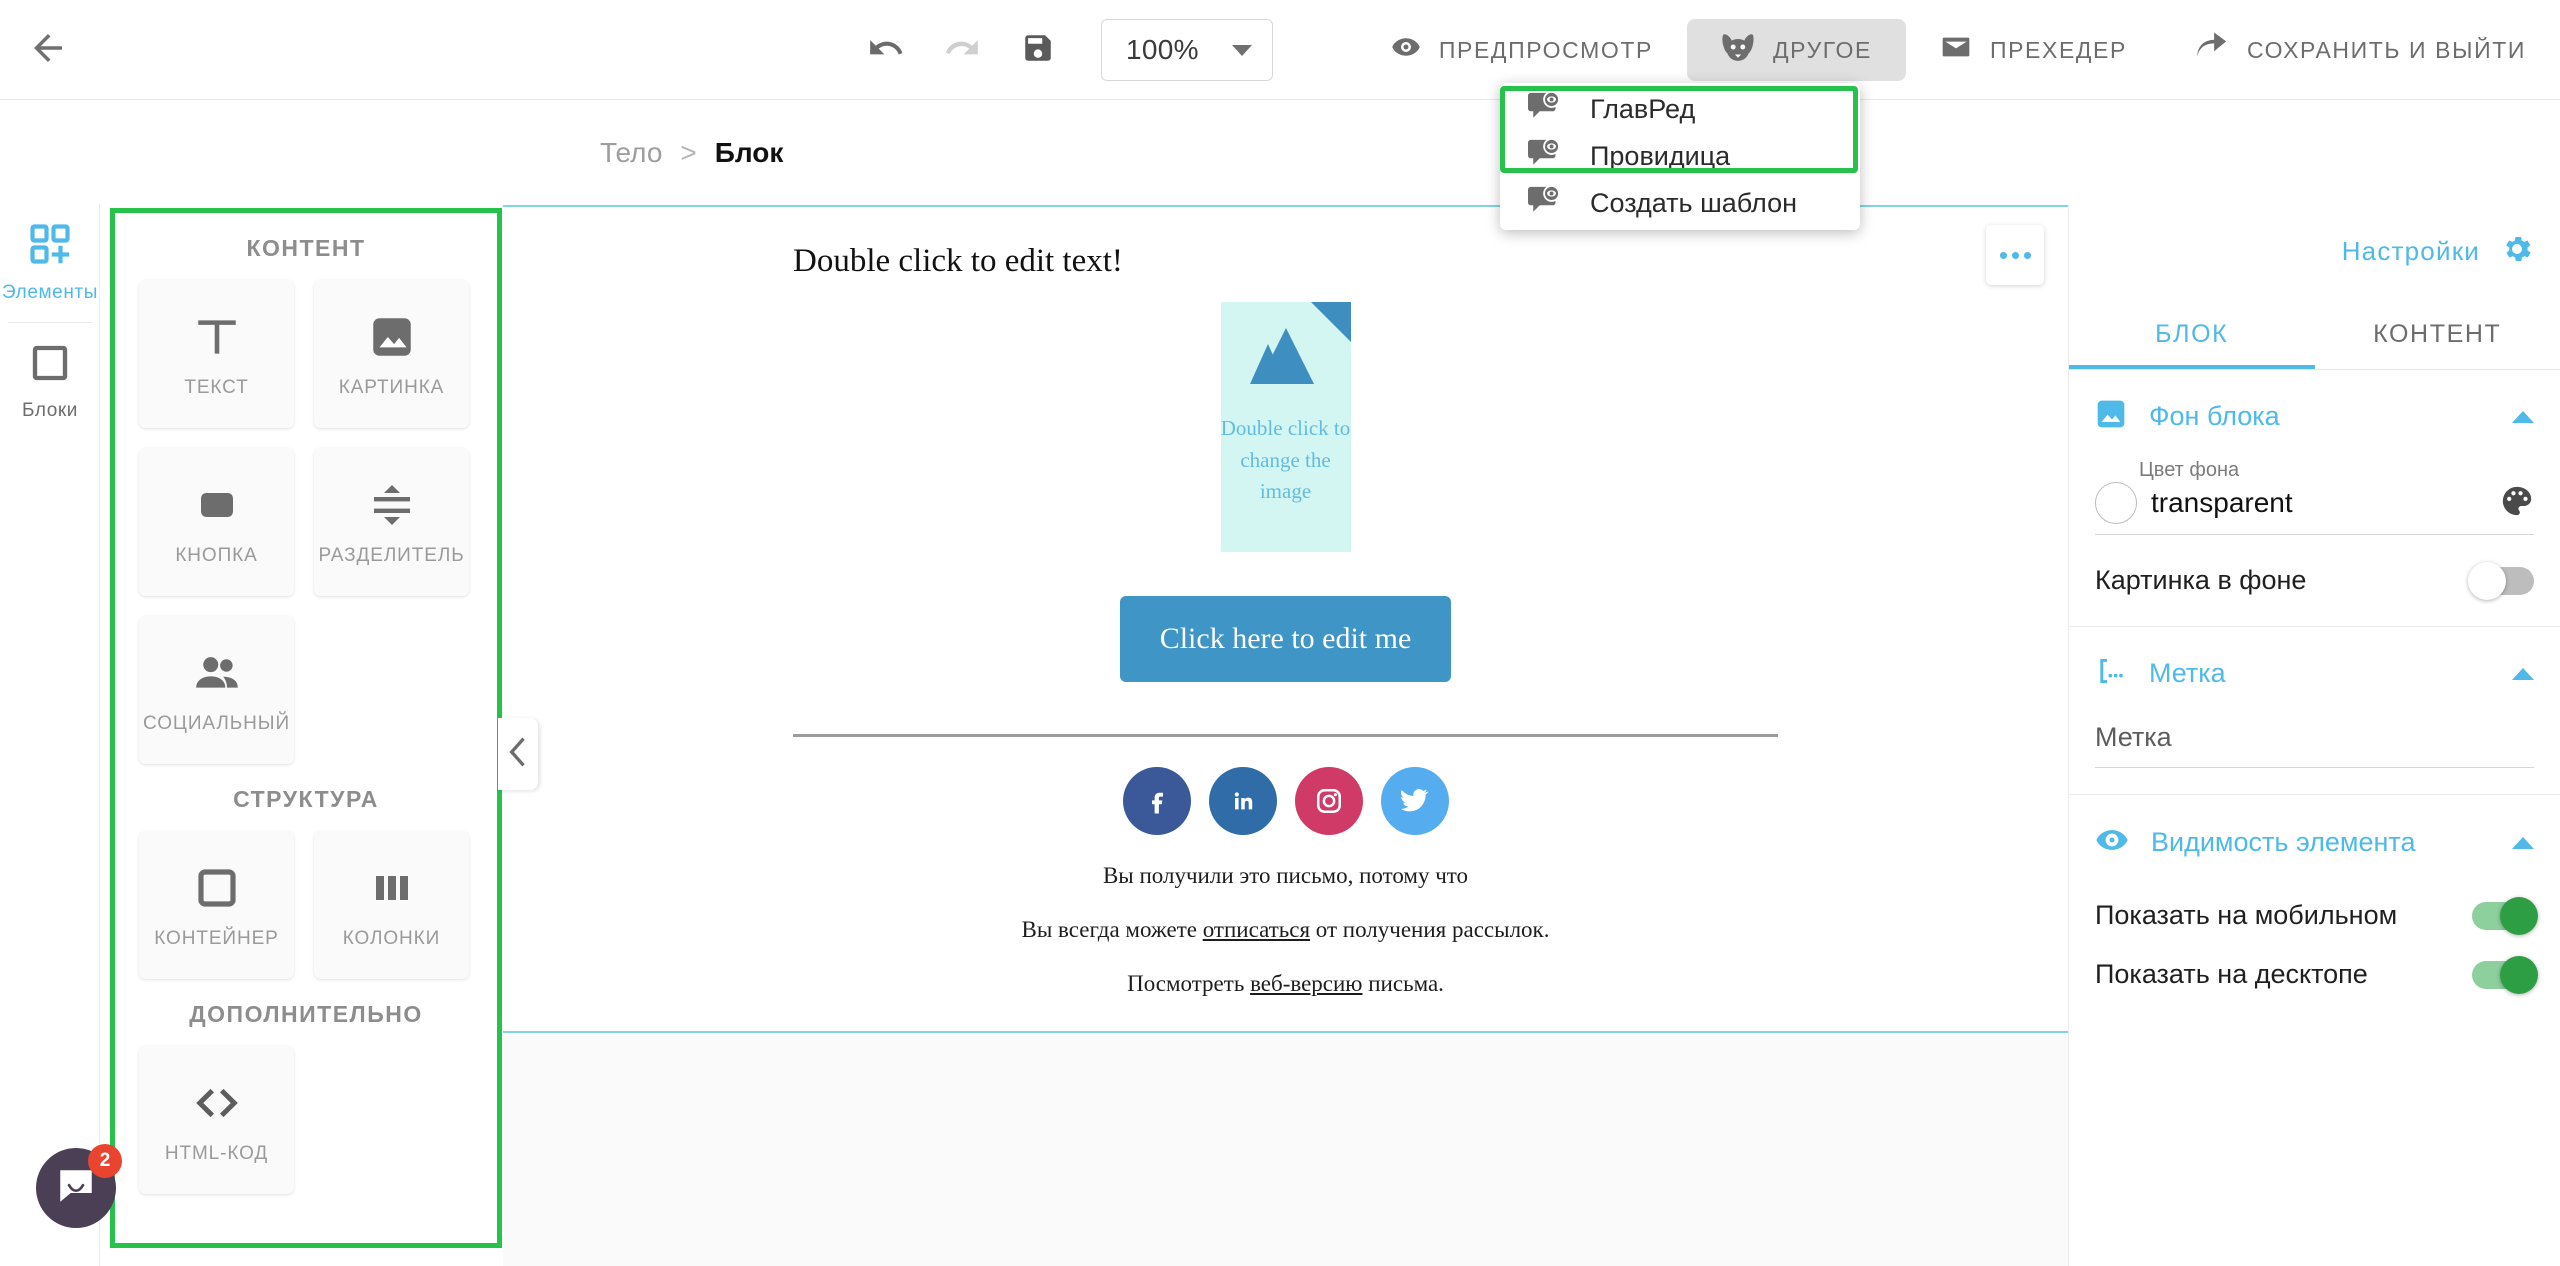  I want to click on linkedin-icon, so click(1242, 801).